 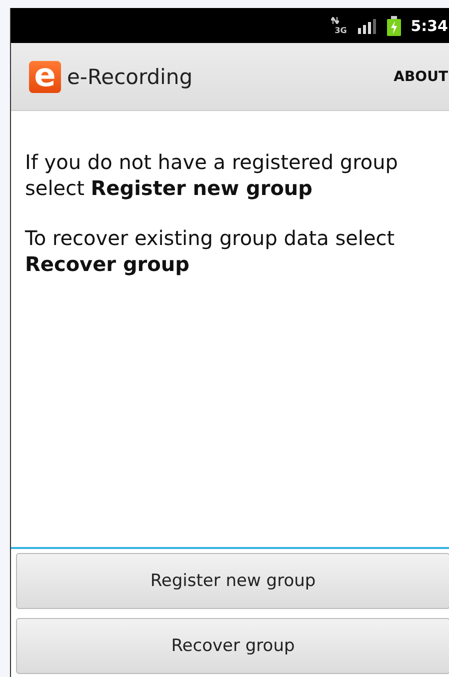 I want to click on app-title: e-Recording, so click(x=130, y=76).